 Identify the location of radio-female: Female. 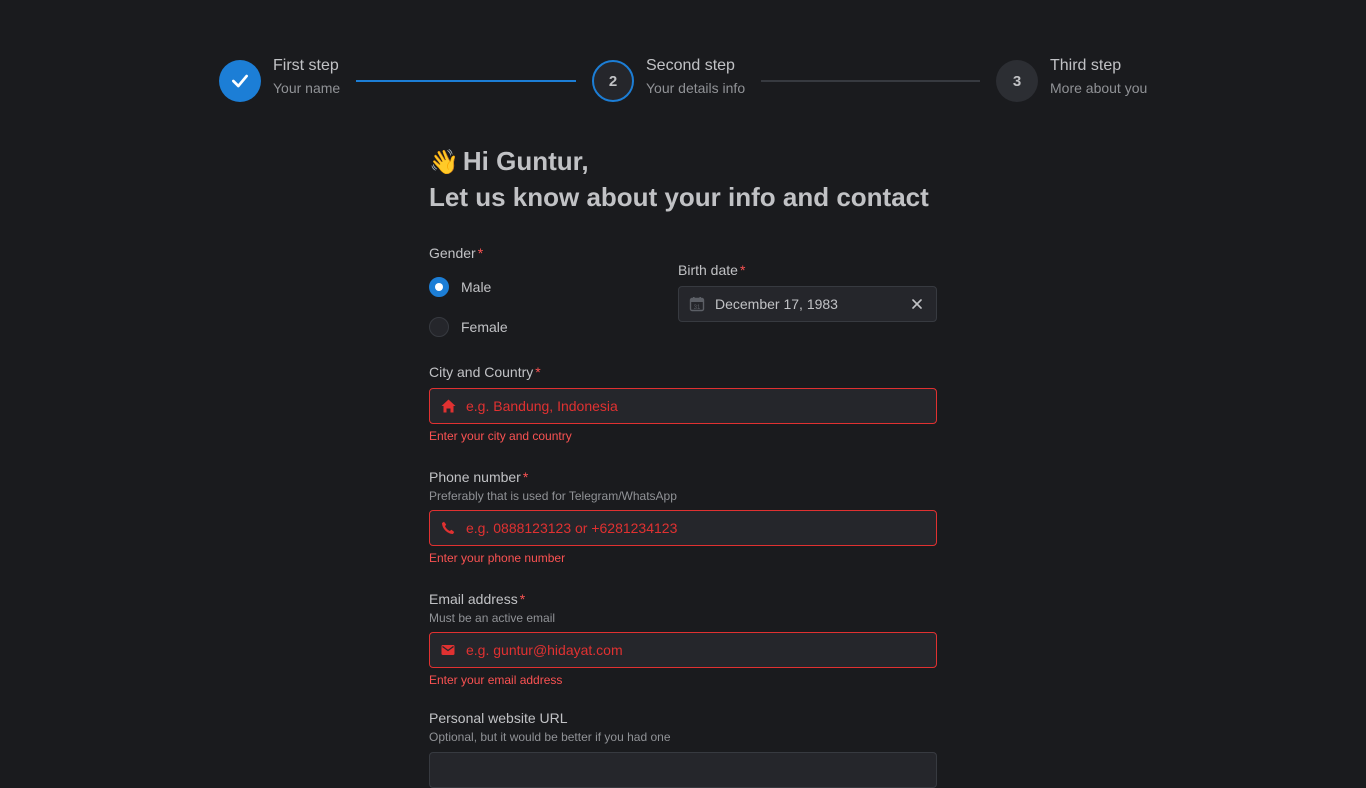
(549, 327).